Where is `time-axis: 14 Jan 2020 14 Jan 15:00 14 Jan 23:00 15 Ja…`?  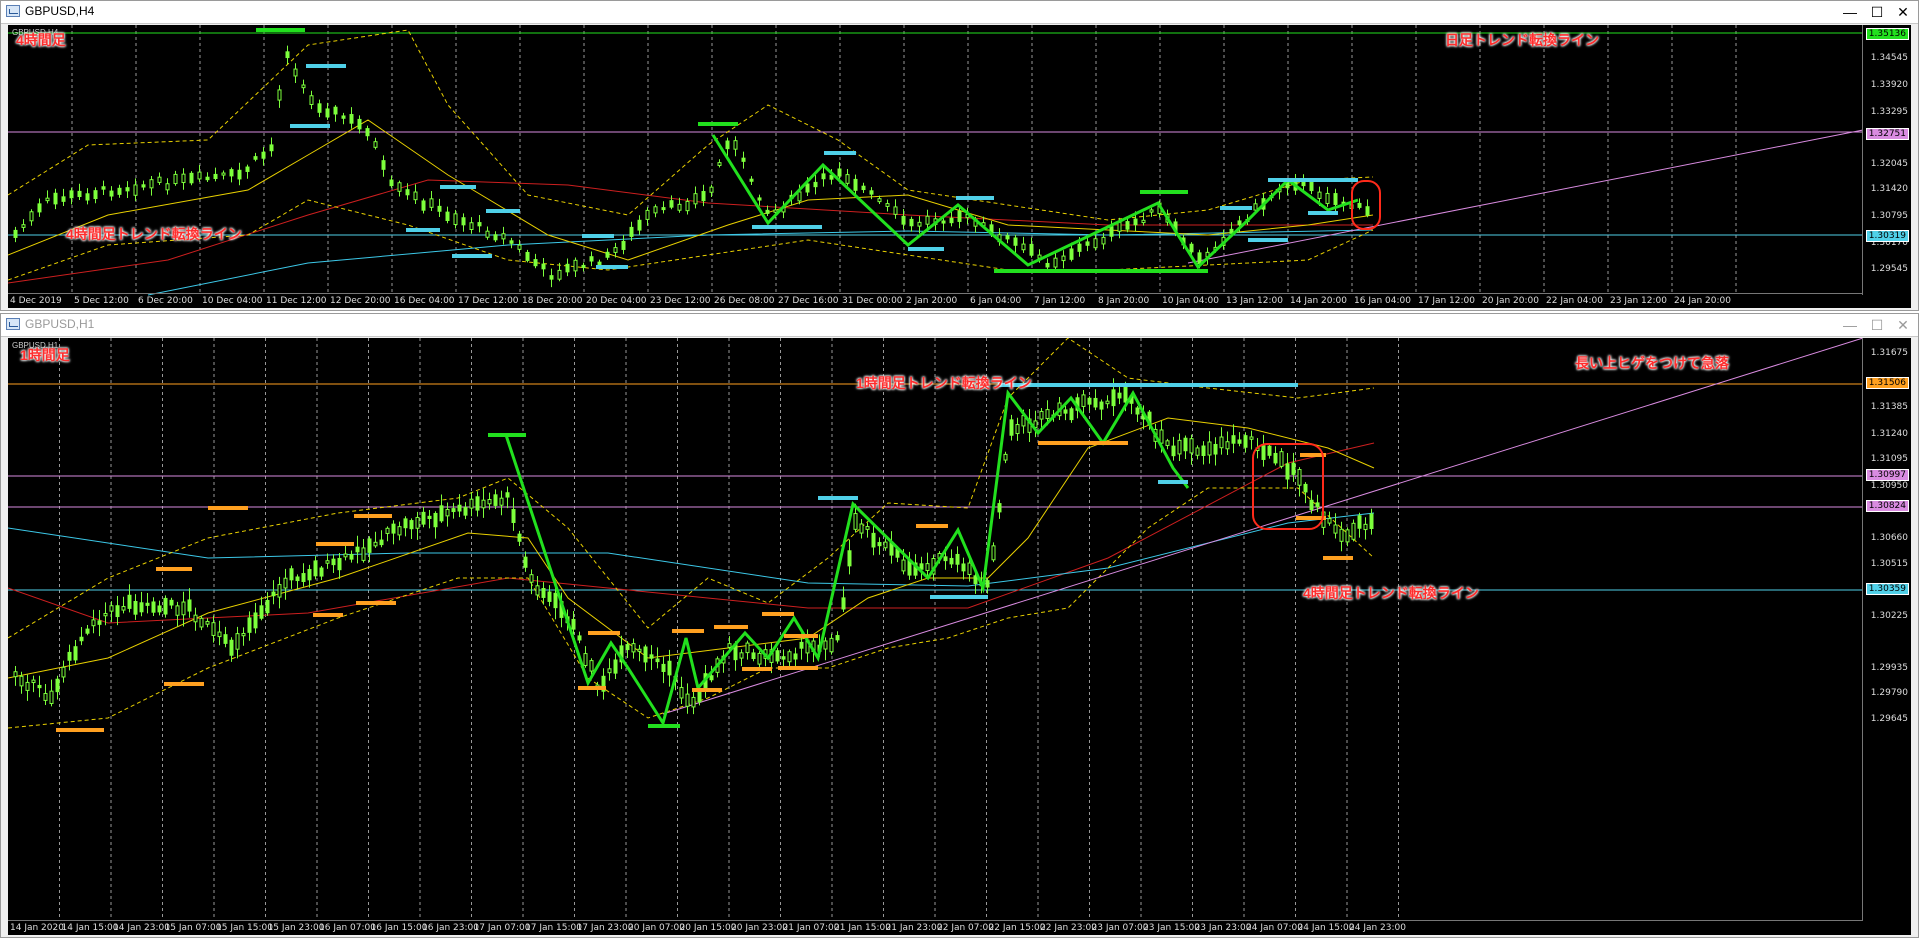 time-axis: 14 Jan 2020 14 Jan 15:00 14 Jan 23:00 15 Ja… is located at coordinates (935, 927).